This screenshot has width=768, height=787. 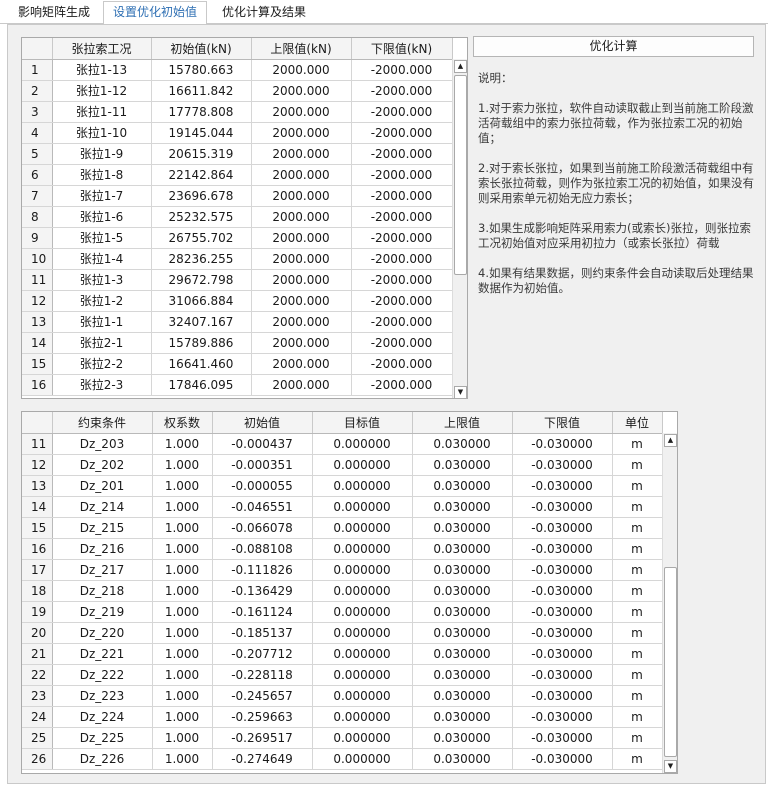 I want to click on table-cell: Dz_225, so click(x=102, y=738).